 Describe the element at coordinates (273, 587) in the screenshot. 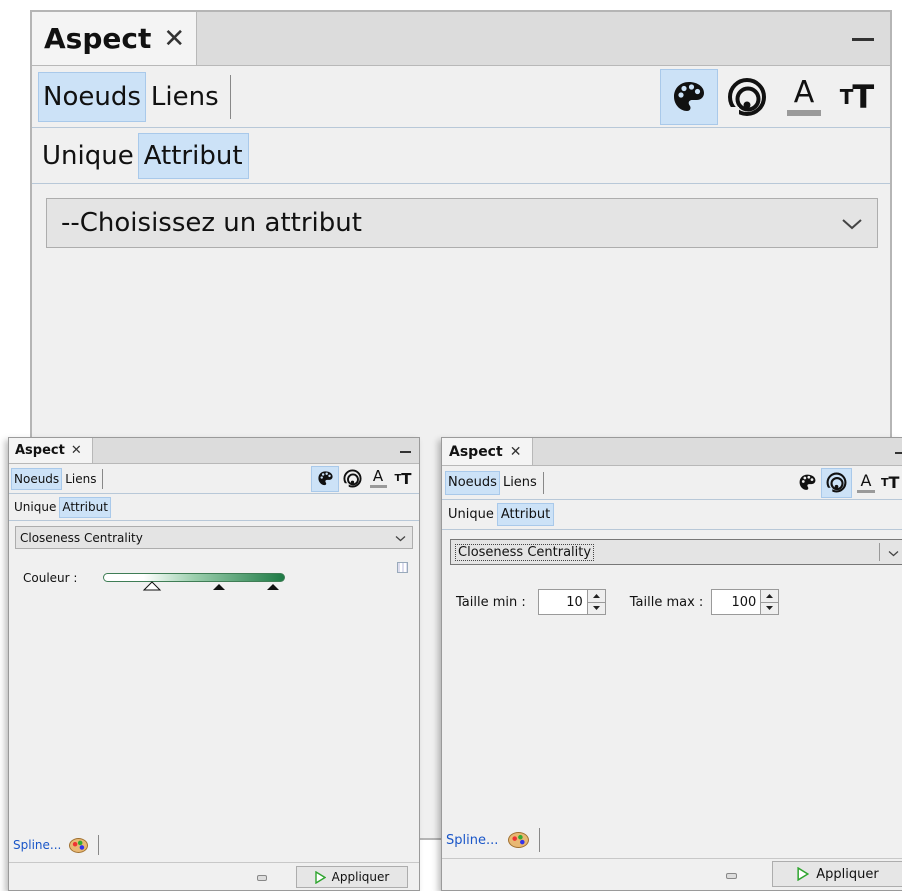

I see `gradient-stop-end` at that location.